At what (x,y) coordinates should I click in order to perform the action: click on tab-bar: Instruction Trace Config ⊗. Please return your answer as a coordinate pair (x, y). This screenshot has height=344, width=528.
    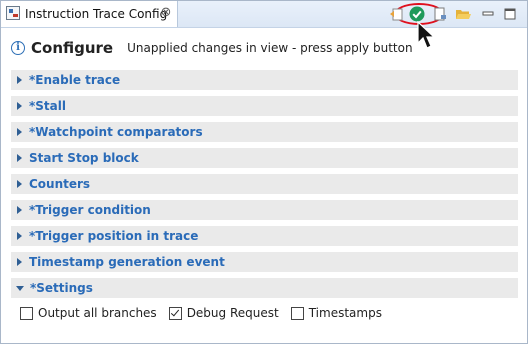
    Looking at the image, I should click on (264, 25).